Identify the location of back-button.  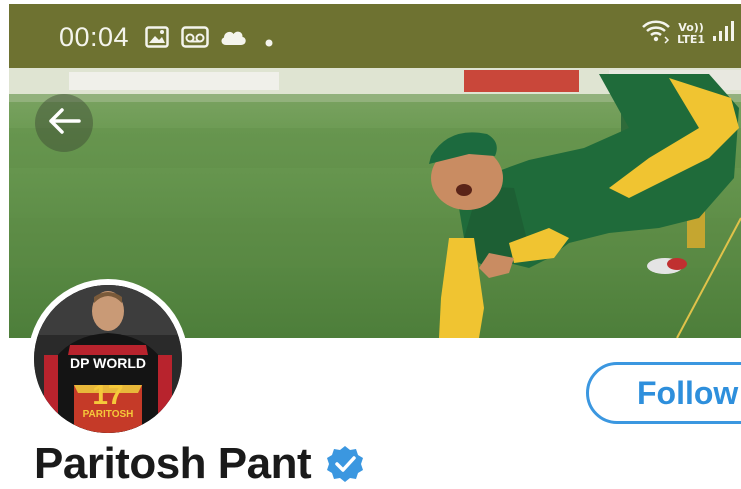
(64, 123).